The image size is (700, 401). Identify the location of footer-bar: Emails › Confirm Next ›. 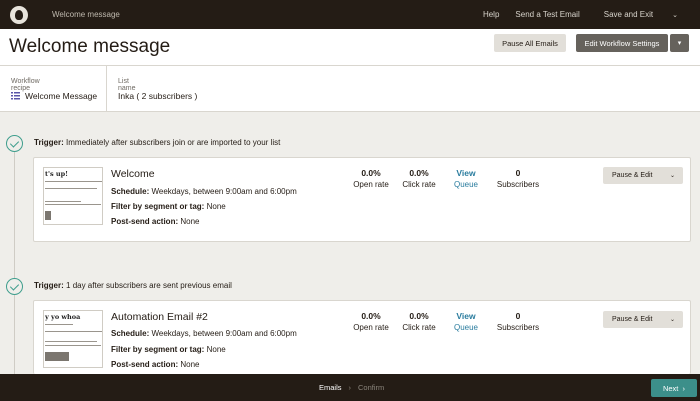
(350, 387).